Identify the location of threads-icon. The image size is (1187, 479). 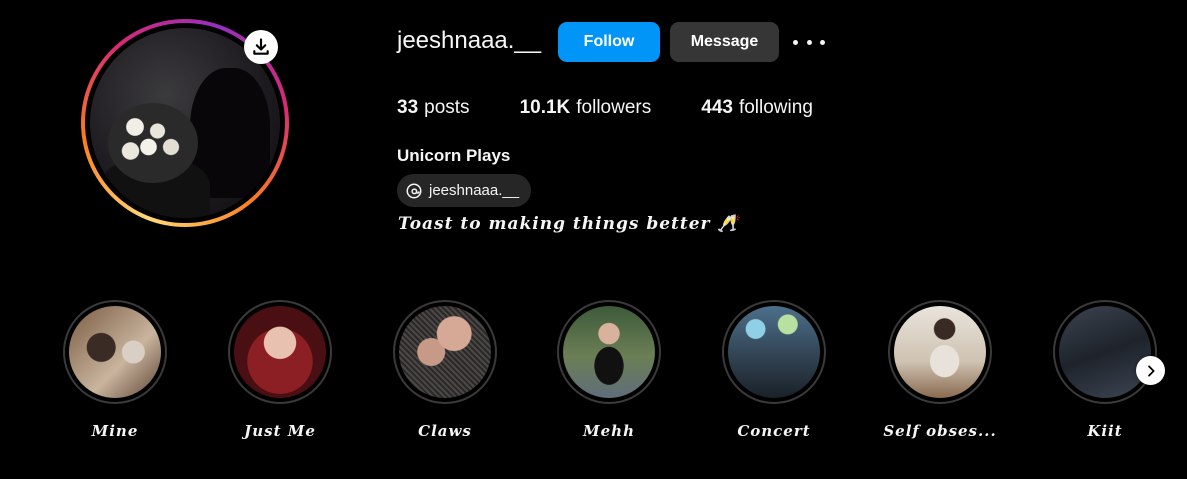
(414, 190).